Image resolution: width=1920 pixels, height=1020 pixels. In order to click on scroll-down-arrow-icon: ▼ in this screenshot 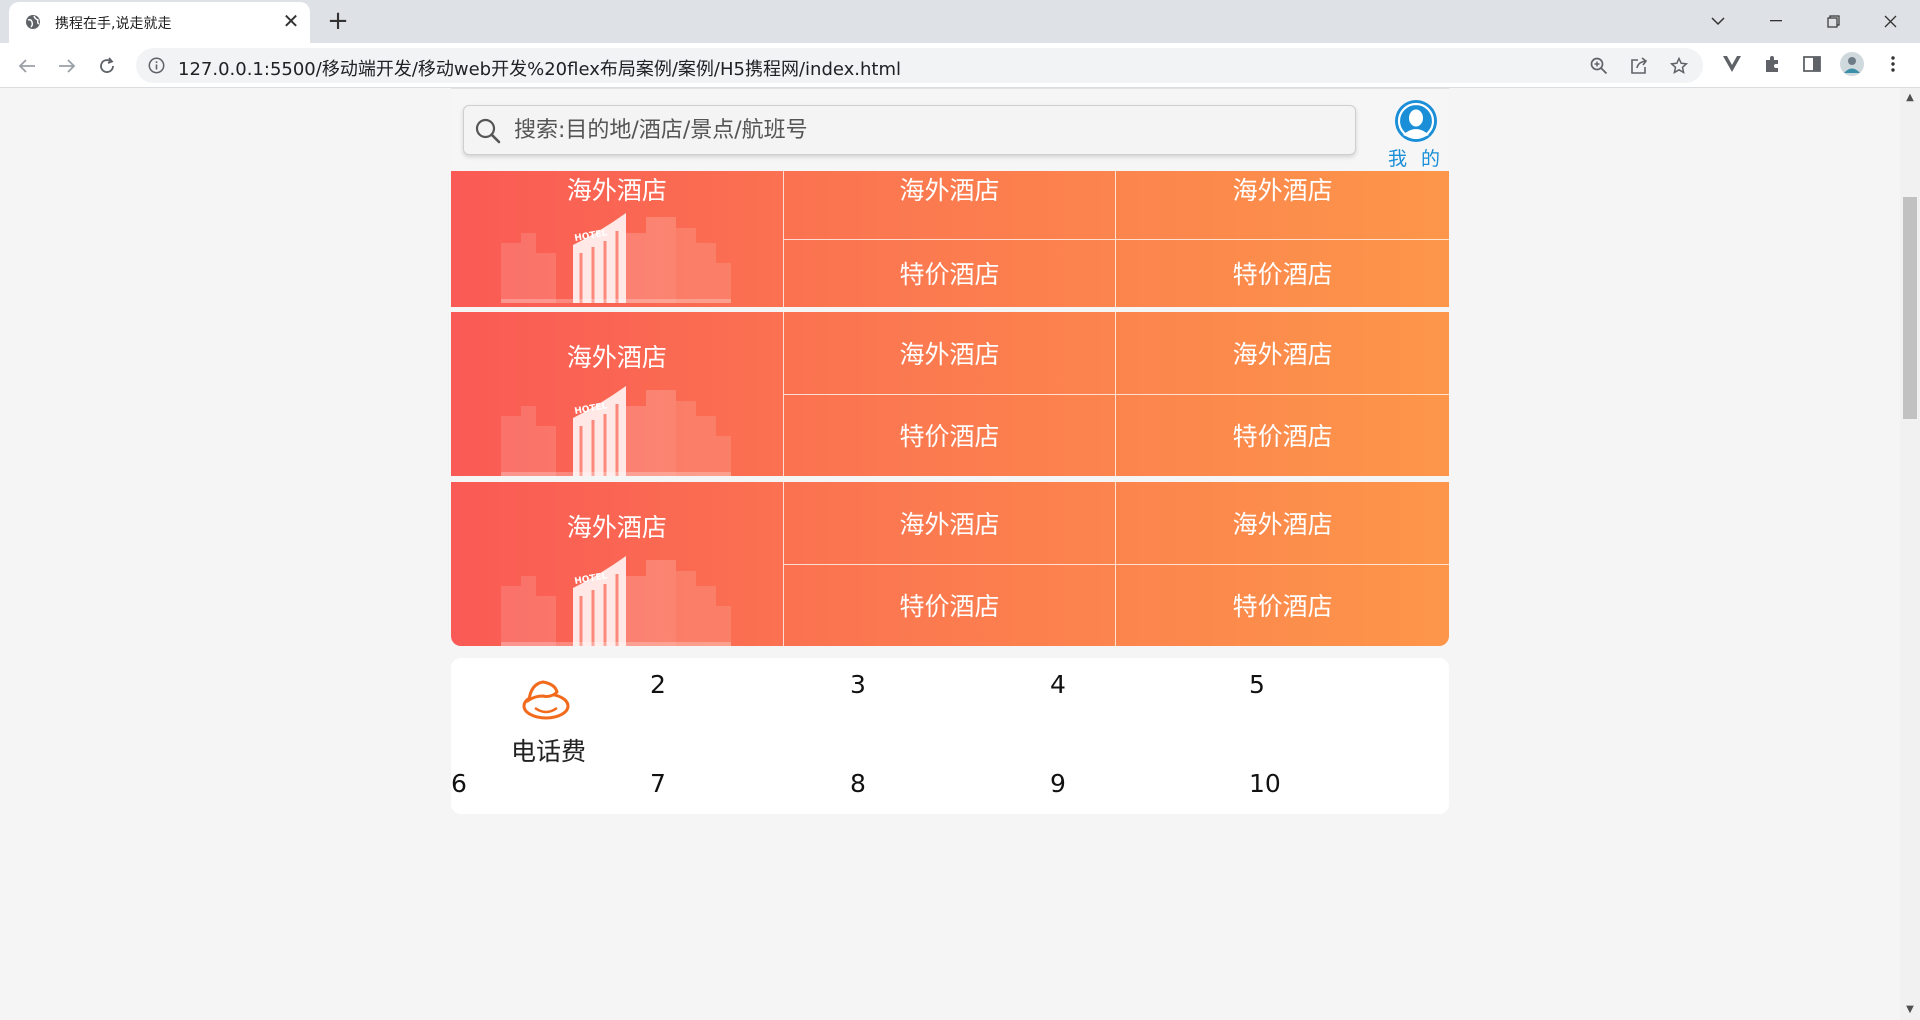, I will do `click(1910, 1010)`.